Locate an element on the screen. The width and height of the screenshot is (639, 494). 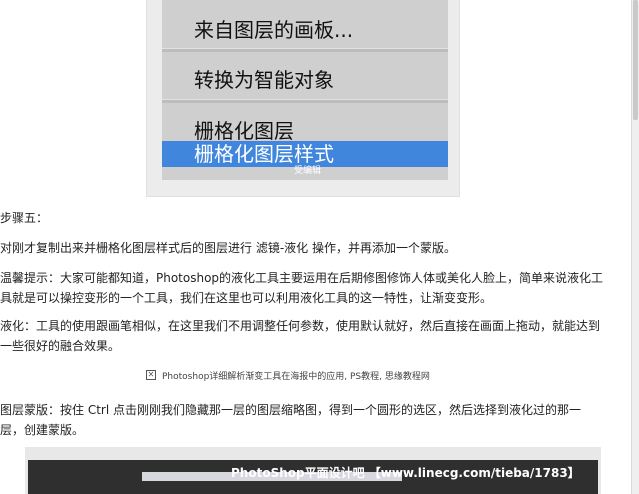
vertical-scrollbar is located at coordinates (635, 247).